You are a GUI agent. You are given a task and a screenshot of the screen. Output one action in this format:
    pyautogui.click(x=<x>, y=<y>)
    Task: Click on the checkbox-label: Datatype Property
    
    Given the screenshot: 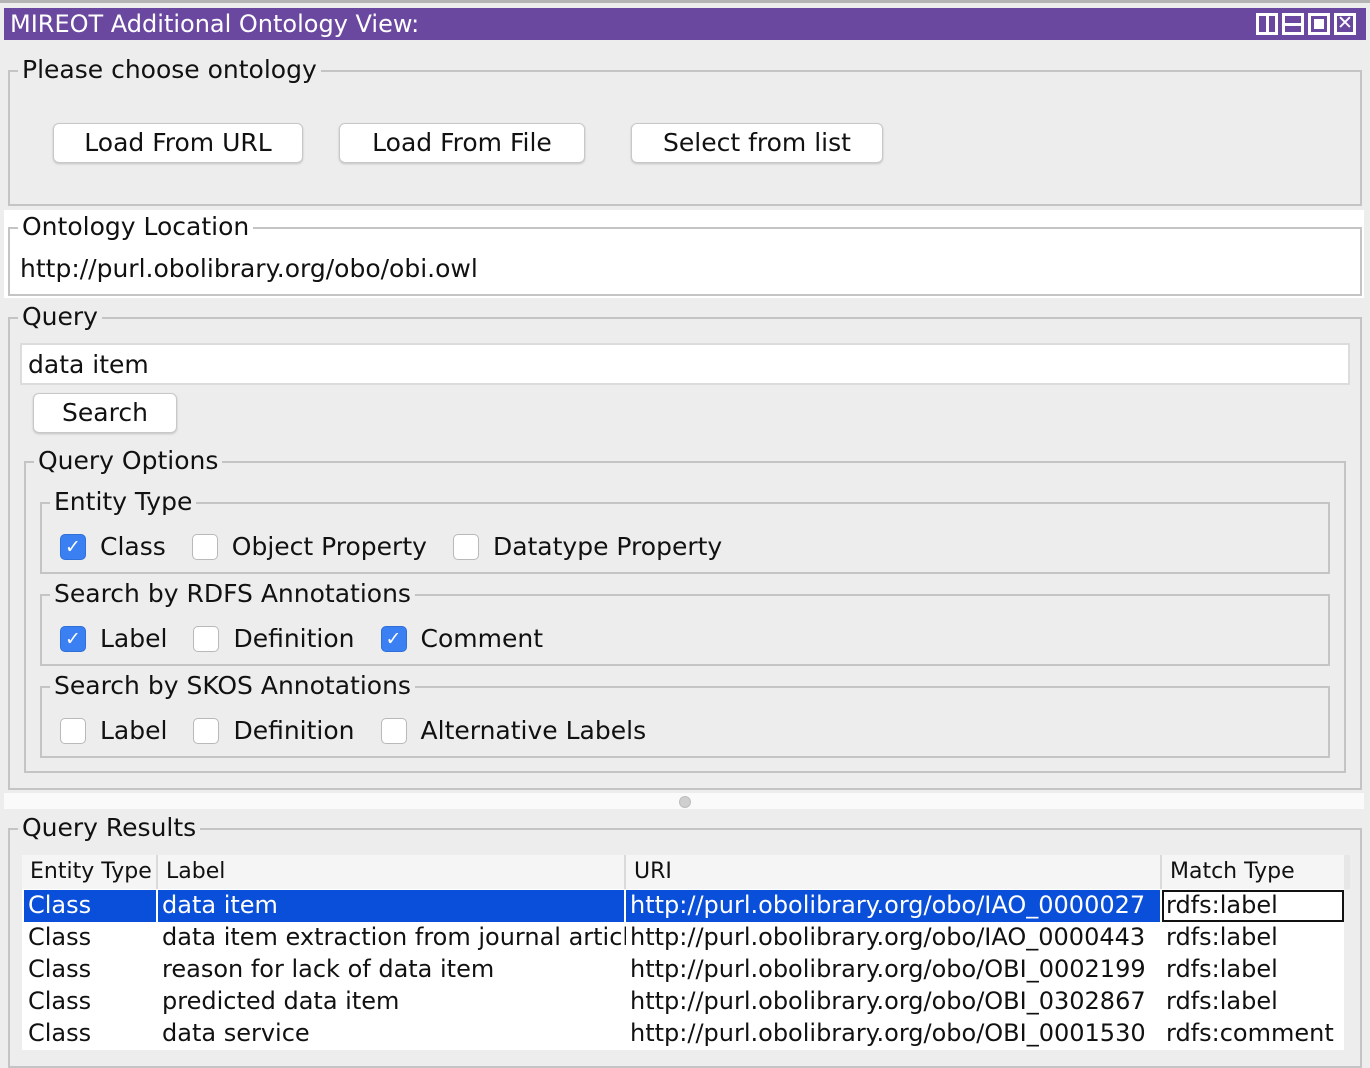 What is the action you would take?
    pyautogui.click(x=607, y=546)
    